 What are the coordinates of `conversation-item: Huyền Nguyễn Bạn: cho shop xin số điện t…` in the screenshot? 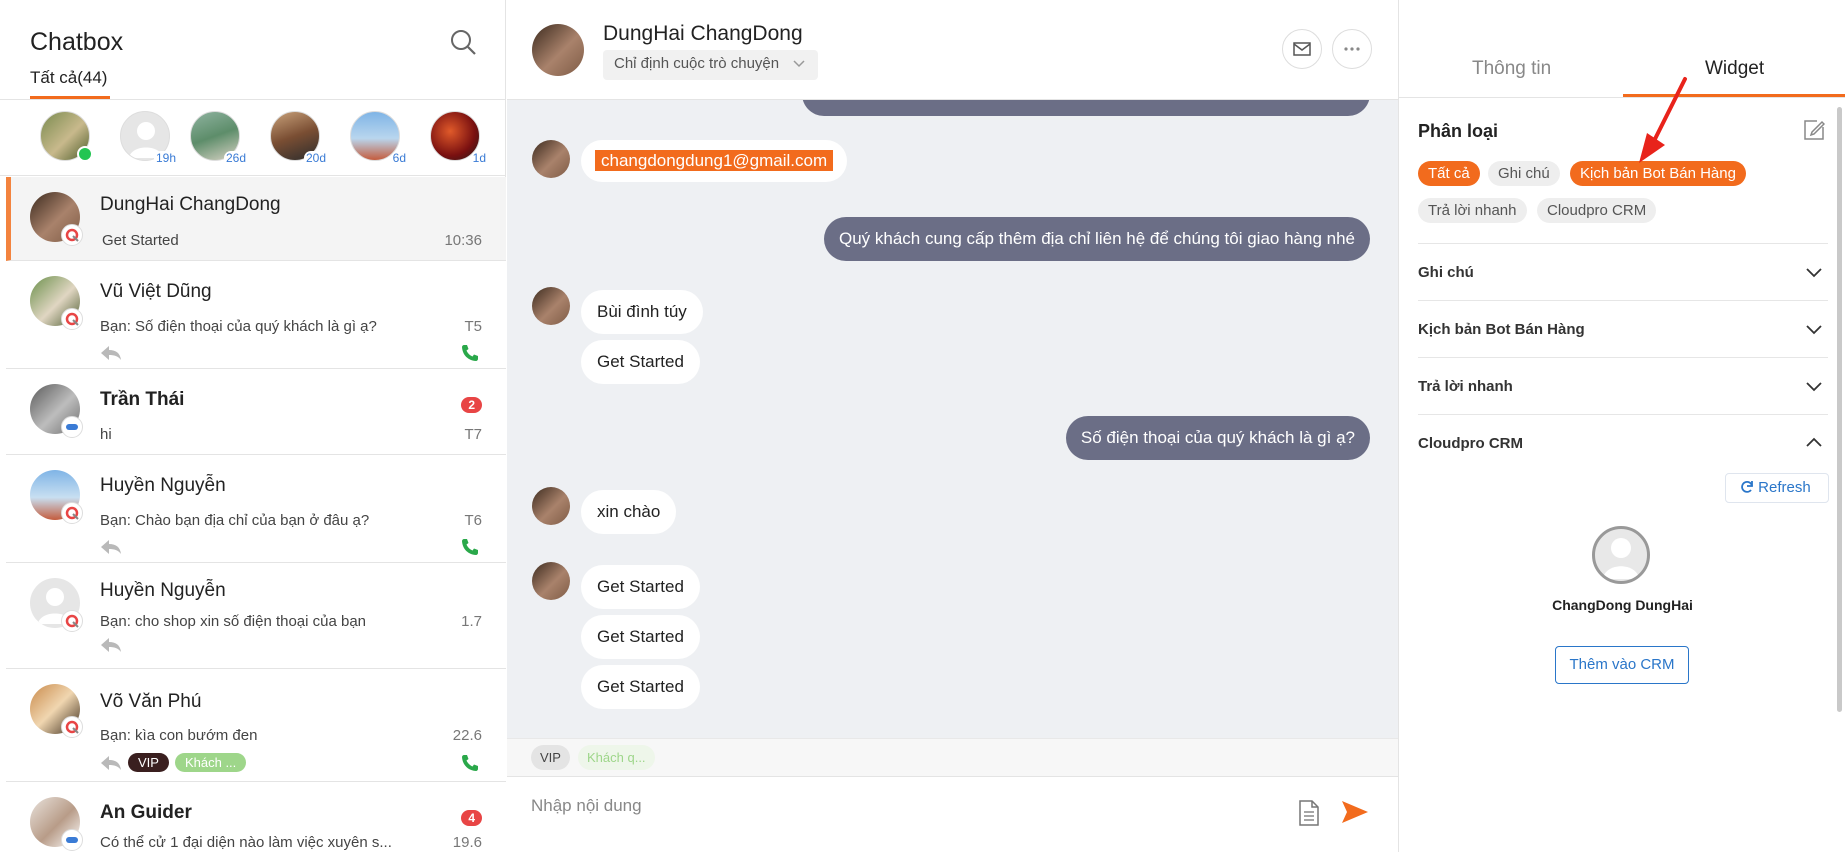 It's located at (256, 616).